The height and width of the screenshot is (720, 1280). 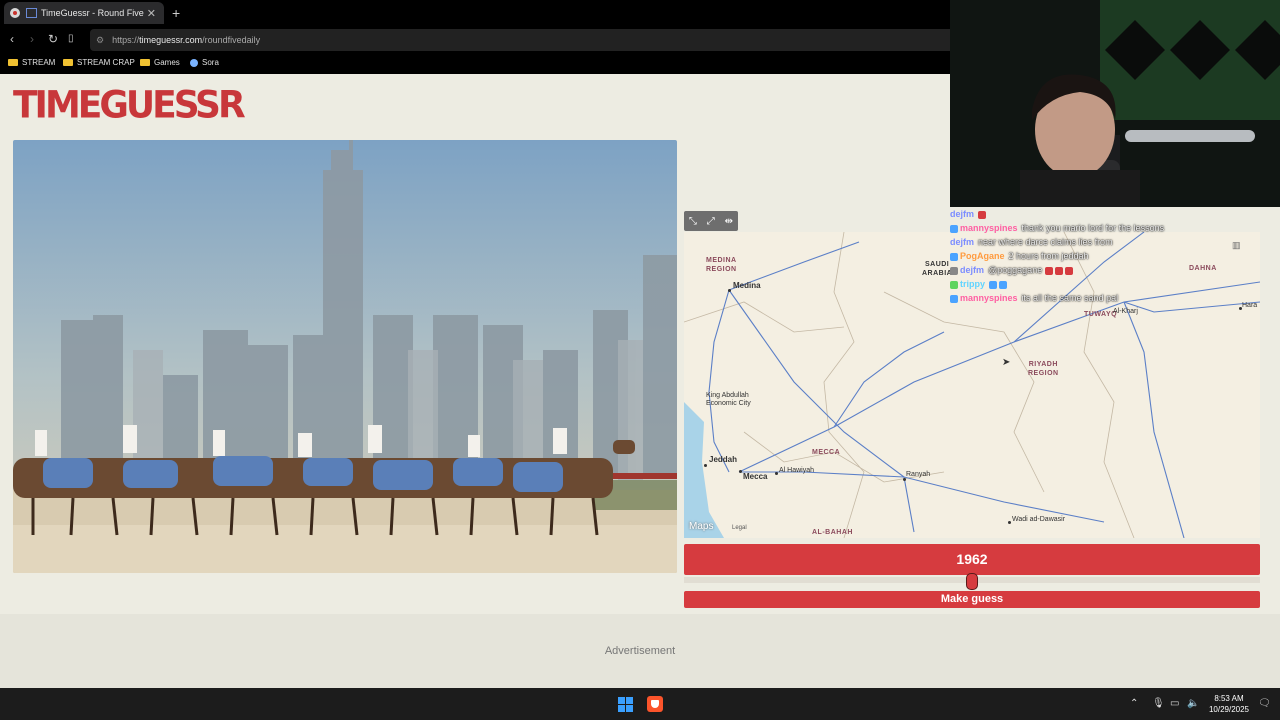 What do you see at coordinates (918, 474) in the screenshot?
I see `map-city-ranyah: Ranyah` at bounding box center [918, 474].